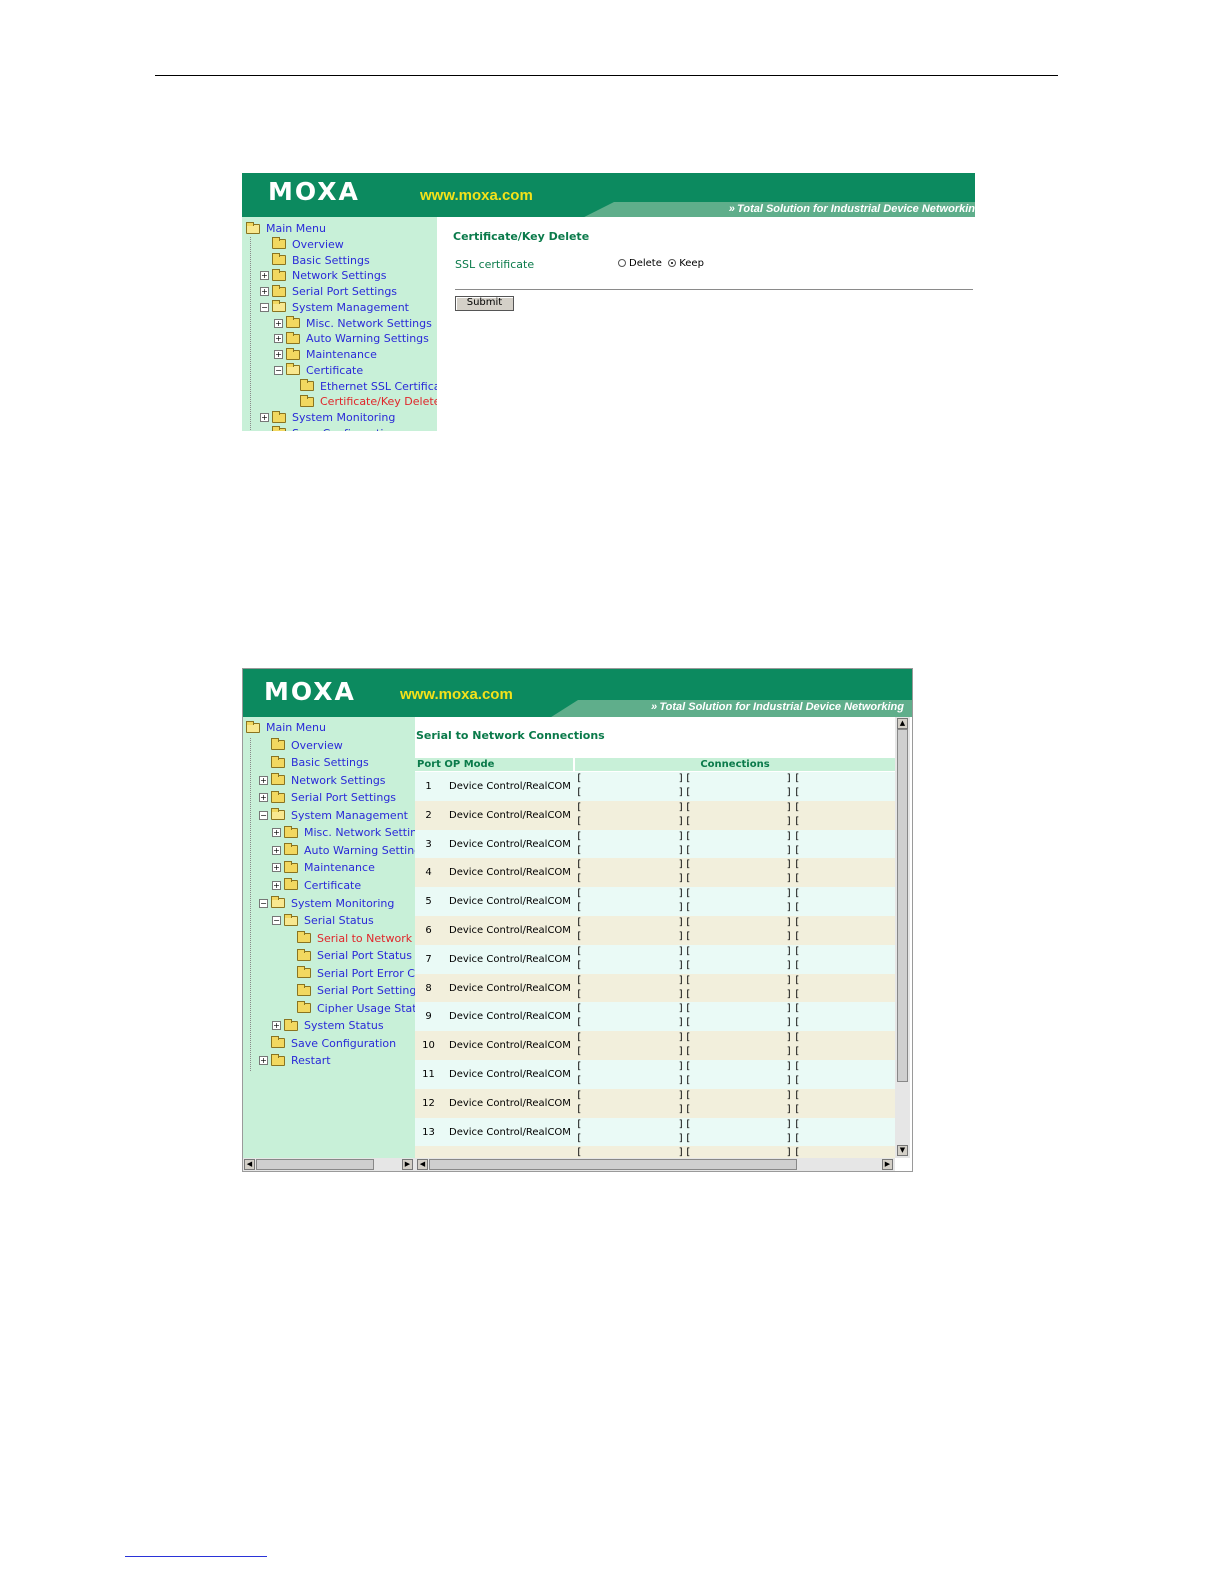  I want to click on sidebar-horizontal-scrollbar: ◀ ▶, so click(329, 1164).